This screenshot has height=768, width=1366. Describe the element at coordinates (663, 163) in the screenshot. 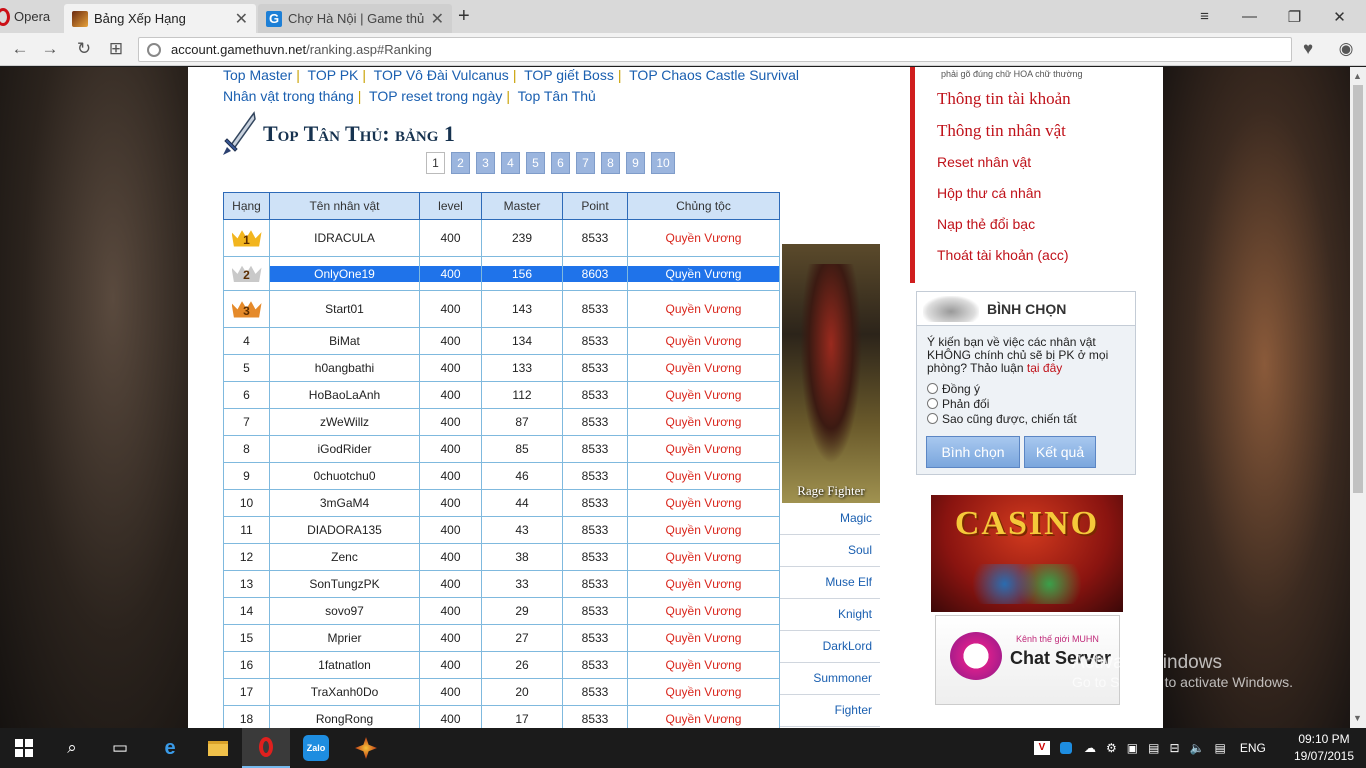

I see `page-10-button: 10` at that location.